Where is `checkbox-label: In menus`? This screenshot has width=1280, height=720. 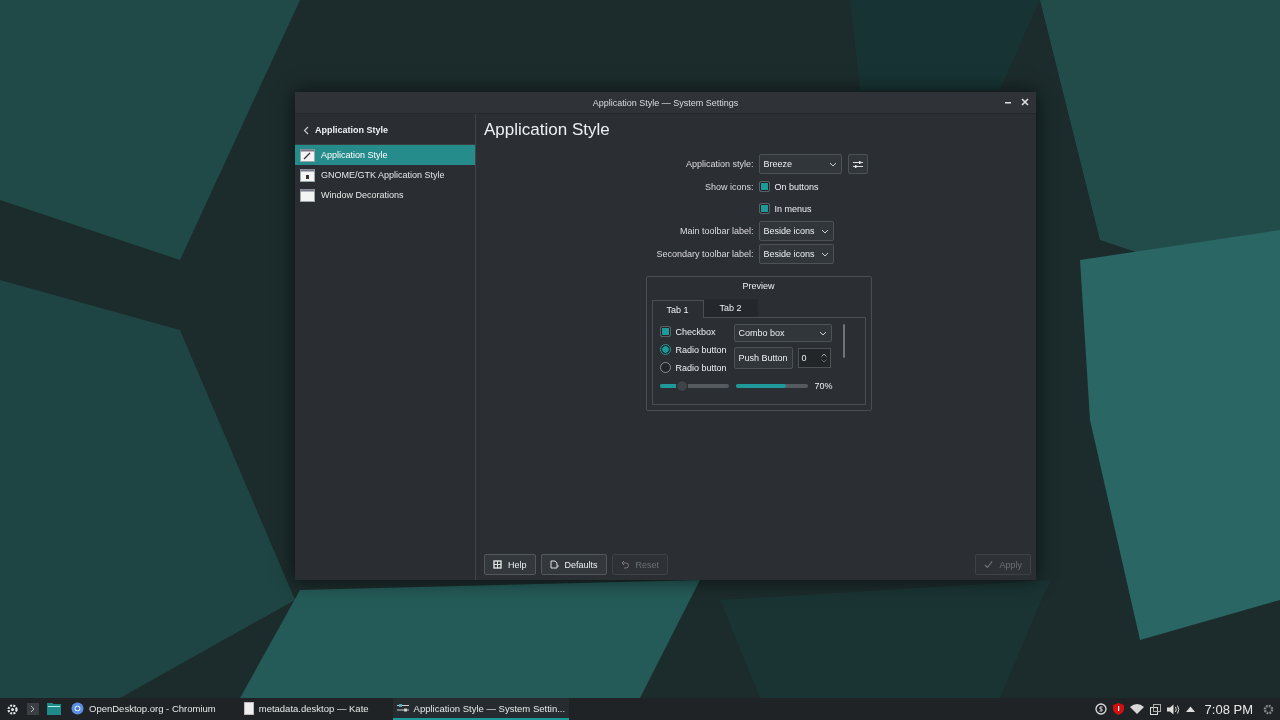 checkbox-label: In menus is located at coordinates (793, 208).